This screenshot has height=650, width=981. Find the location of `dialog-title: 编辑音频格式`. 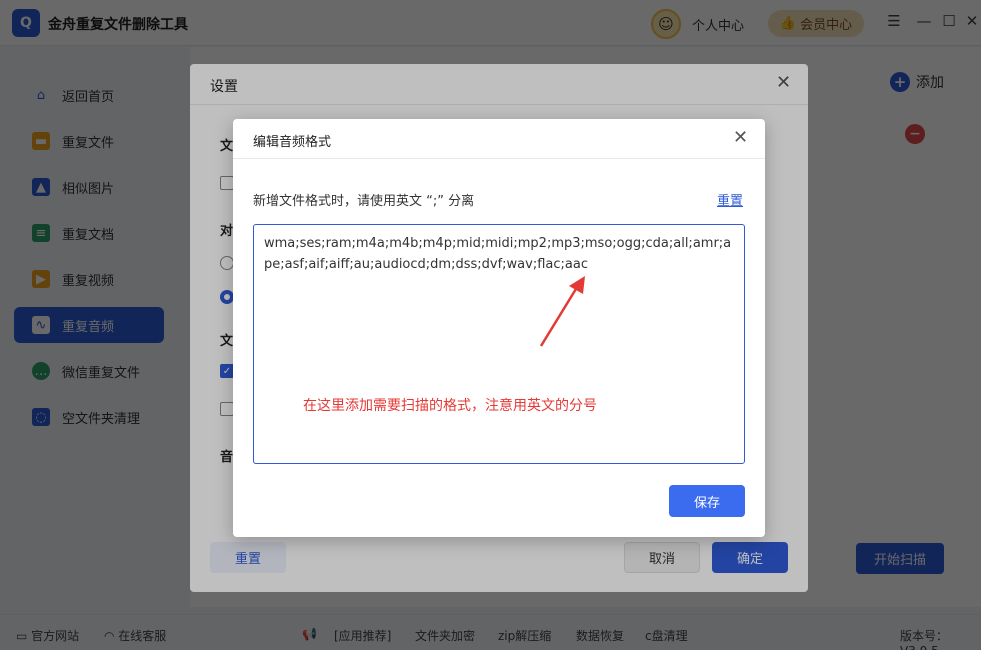

dialog-title: 编辑音频格式 is located at coordinates (292, 142).